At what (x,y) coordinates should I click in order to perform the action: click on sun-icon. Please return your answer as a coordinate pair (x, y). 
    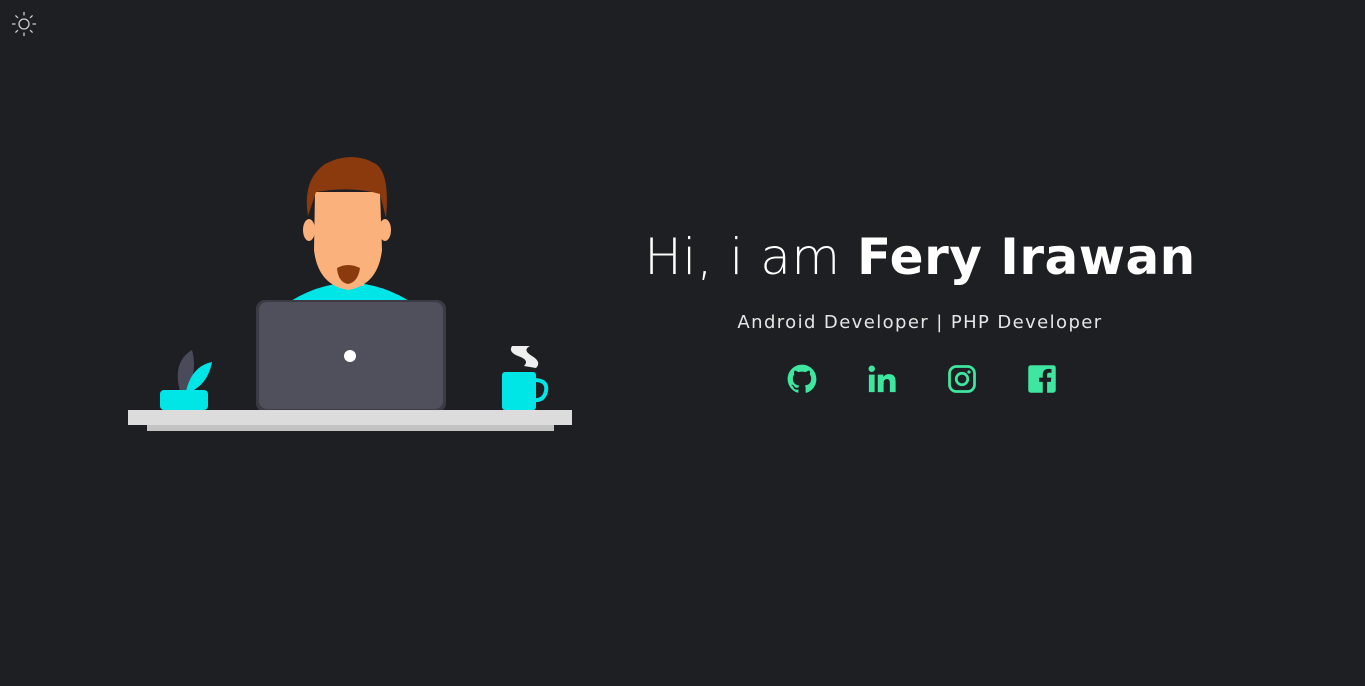
    Looking at the image, I should click on (24, 24).